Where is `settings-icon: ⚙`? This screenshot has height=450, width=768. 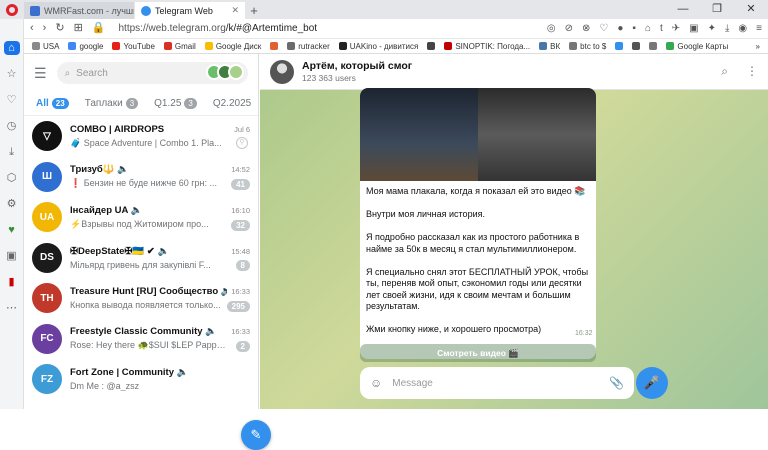 settings-icon: ⚙ is located at coordinates (12, 204).